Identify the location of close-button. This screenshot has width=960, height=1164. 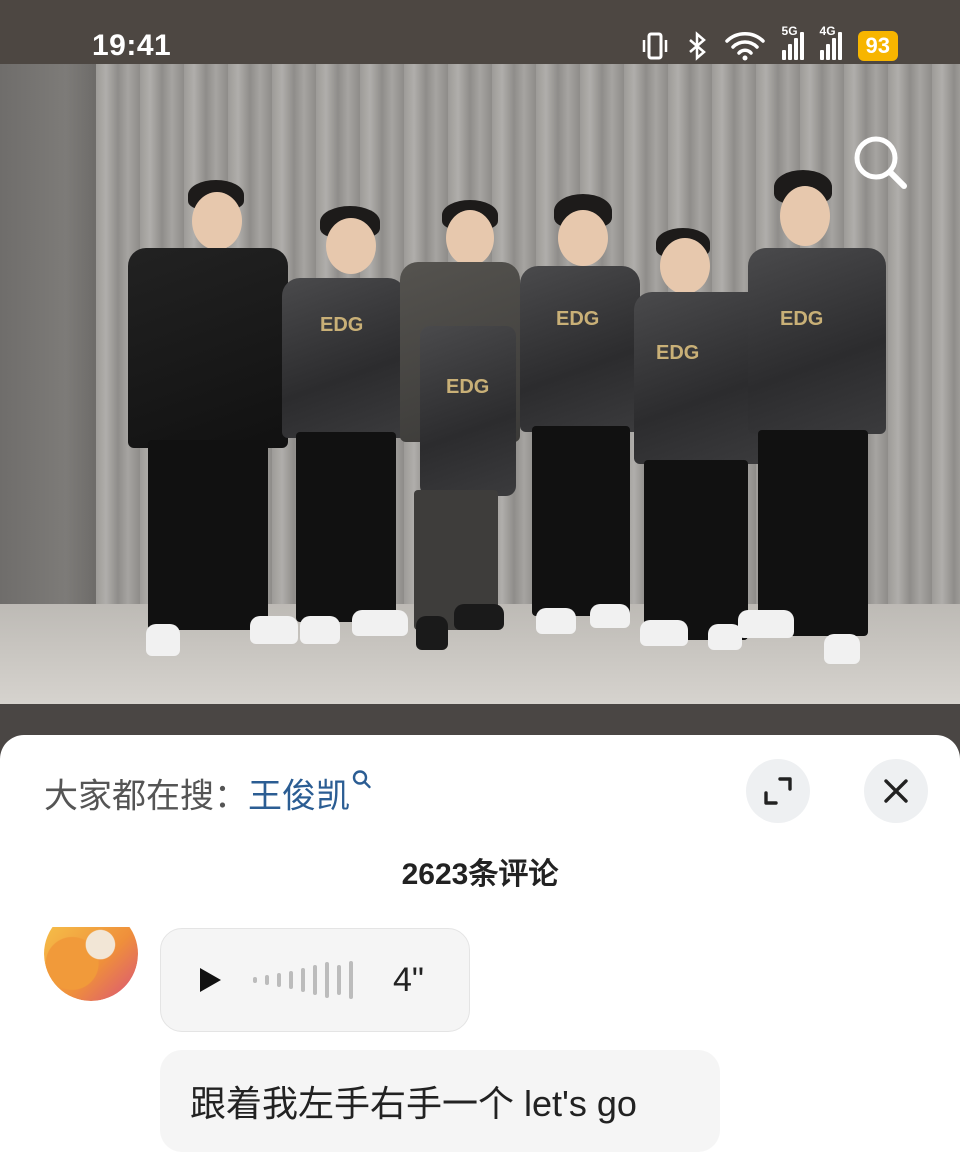
(896, 791).